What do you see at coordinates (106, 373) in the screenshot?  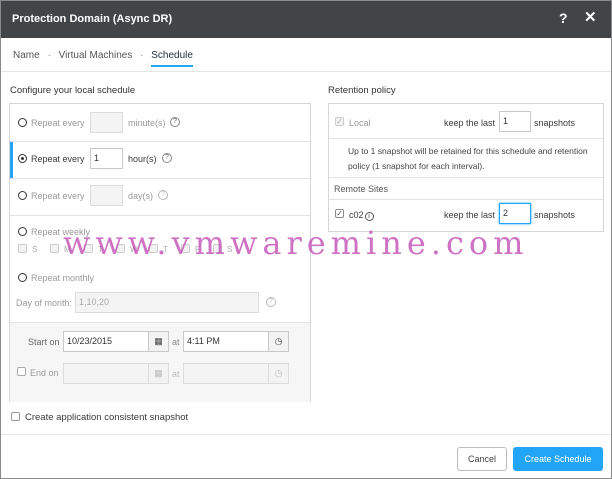 I see `end-date-input` at bounding box center [106, 373].